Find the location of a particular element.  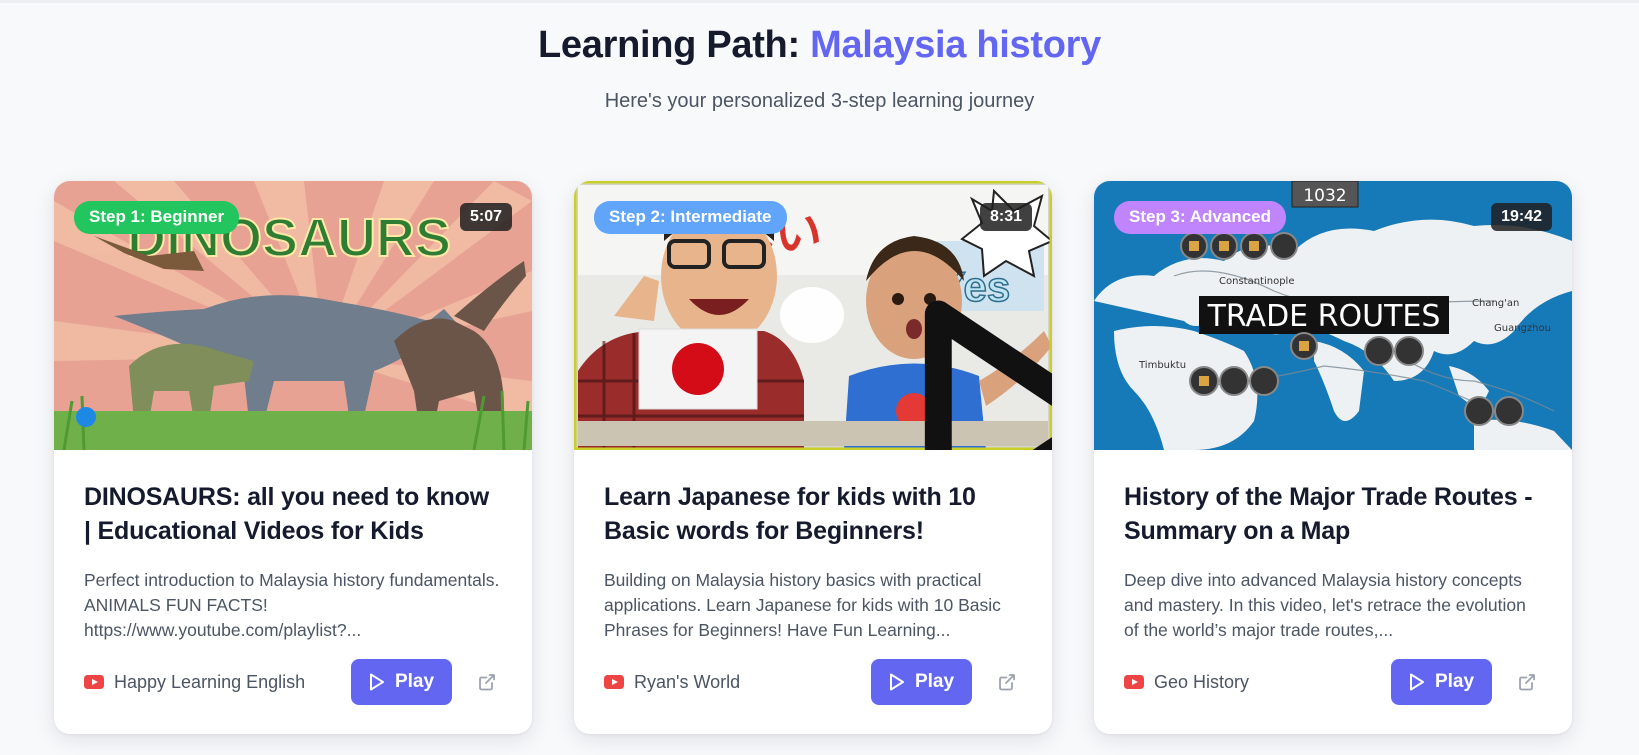

step-badge: Step 1: Beginner is located at coordinates (157, 217).